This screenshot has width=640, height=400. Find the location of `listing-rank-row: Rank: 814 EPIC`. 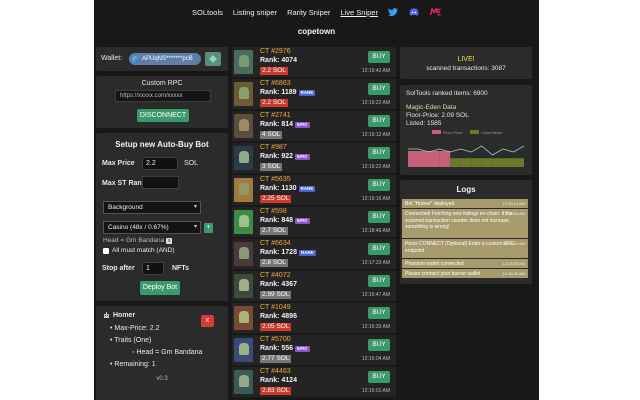

listing-rank-row: Rank: 814 EPIC is located at coordinates (285, 124).